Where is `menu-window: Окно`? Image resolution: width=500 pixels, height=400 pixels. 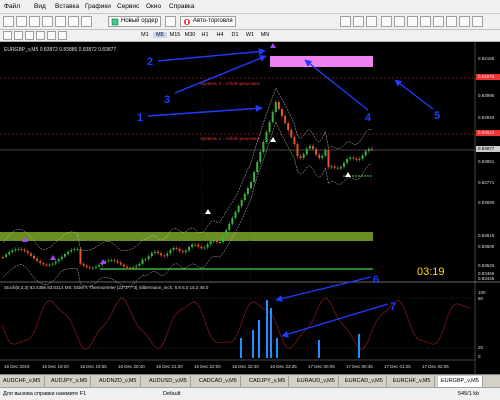 menu-window: Окно is located at coordinates (153, 6).